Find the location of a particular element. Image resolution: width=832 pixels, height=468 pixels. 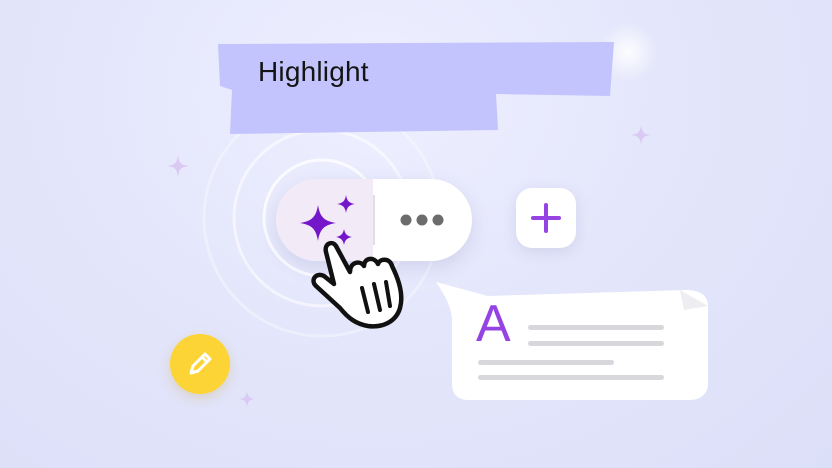

edit-button is located at coordinates (200, 364).